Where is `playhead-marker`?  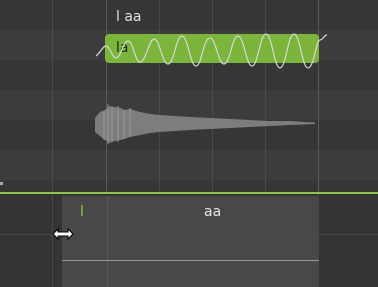 playhead-marker is located at coordinates (1, 183).